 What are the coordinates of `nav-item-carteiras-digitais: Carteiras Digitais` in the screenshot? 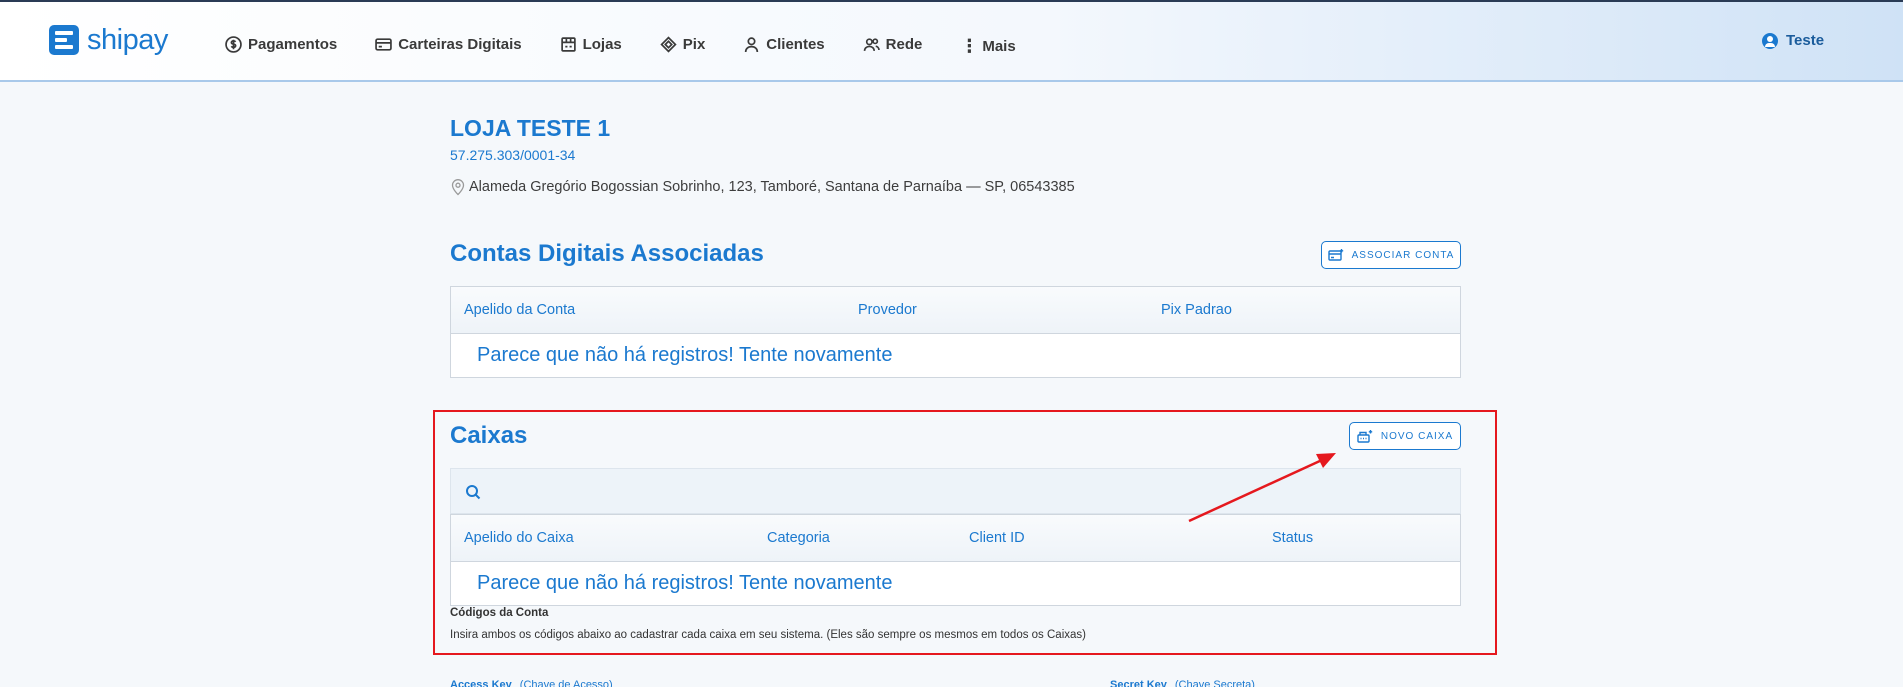 It's located at (448, 44).